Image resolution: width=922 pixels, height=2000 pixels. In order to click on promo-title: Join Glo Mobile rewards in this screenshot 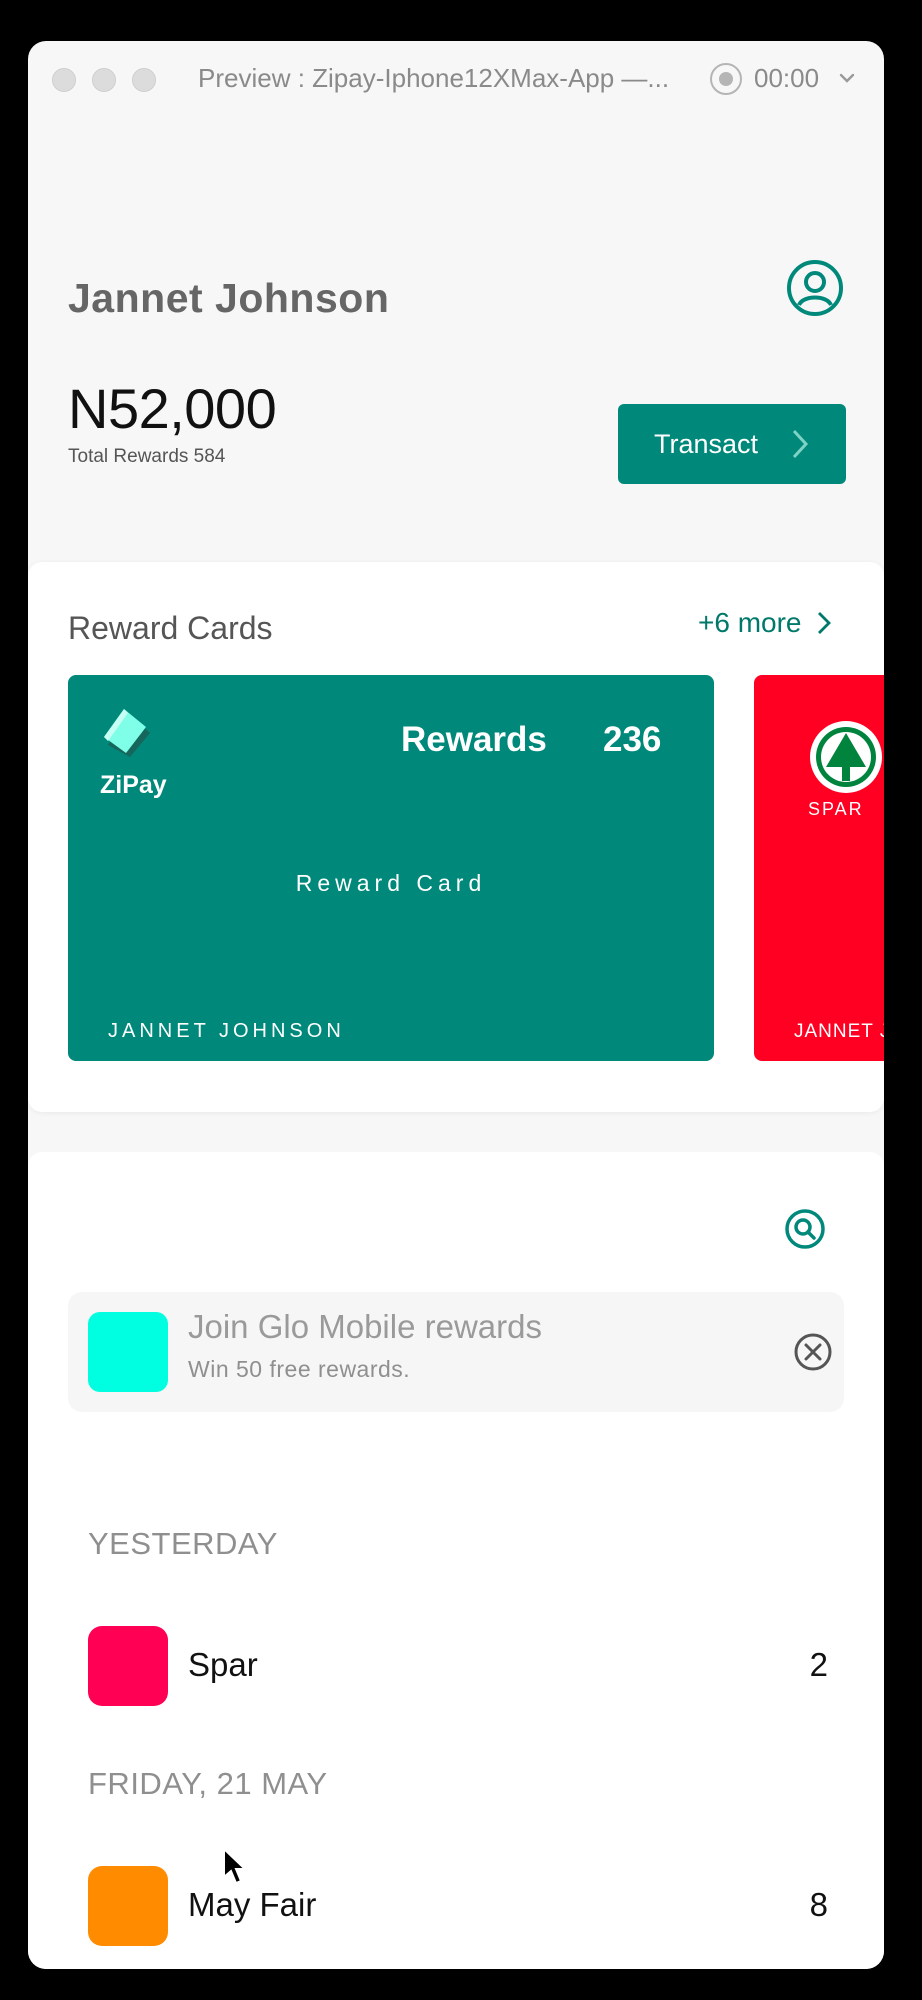, I will do `click(365, 1326)`.